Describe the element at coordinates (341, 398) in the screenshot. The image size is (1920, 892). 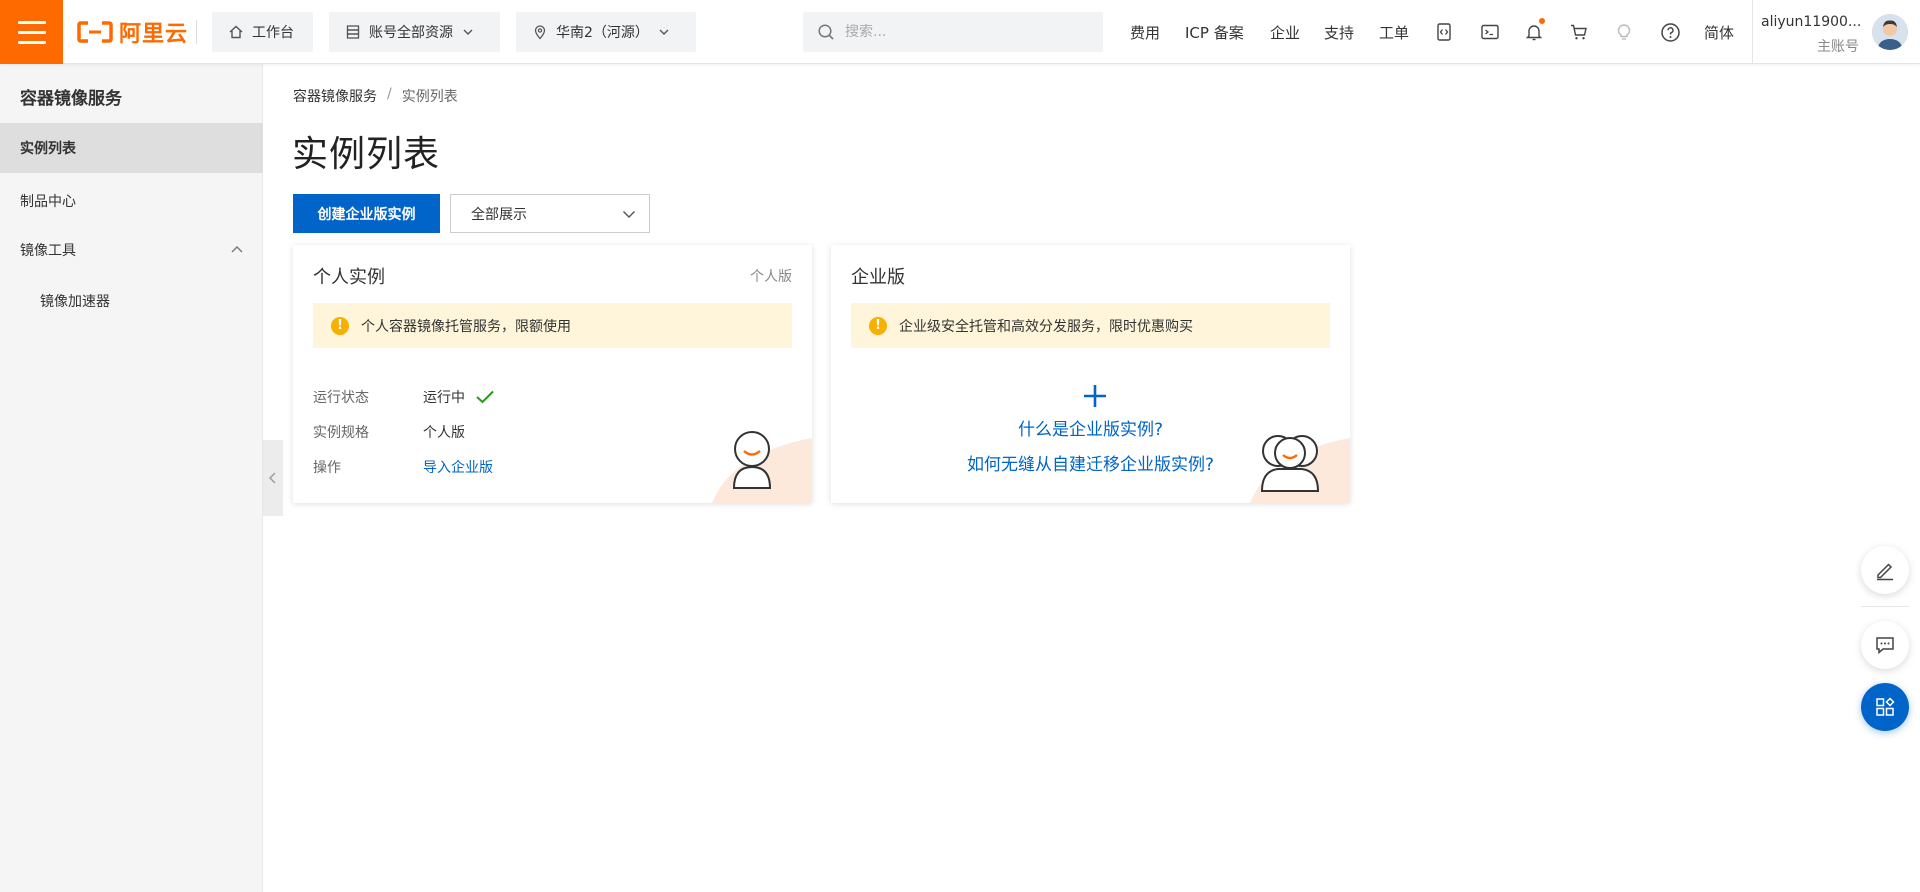
I see `status-label: 运行状态` at that location.